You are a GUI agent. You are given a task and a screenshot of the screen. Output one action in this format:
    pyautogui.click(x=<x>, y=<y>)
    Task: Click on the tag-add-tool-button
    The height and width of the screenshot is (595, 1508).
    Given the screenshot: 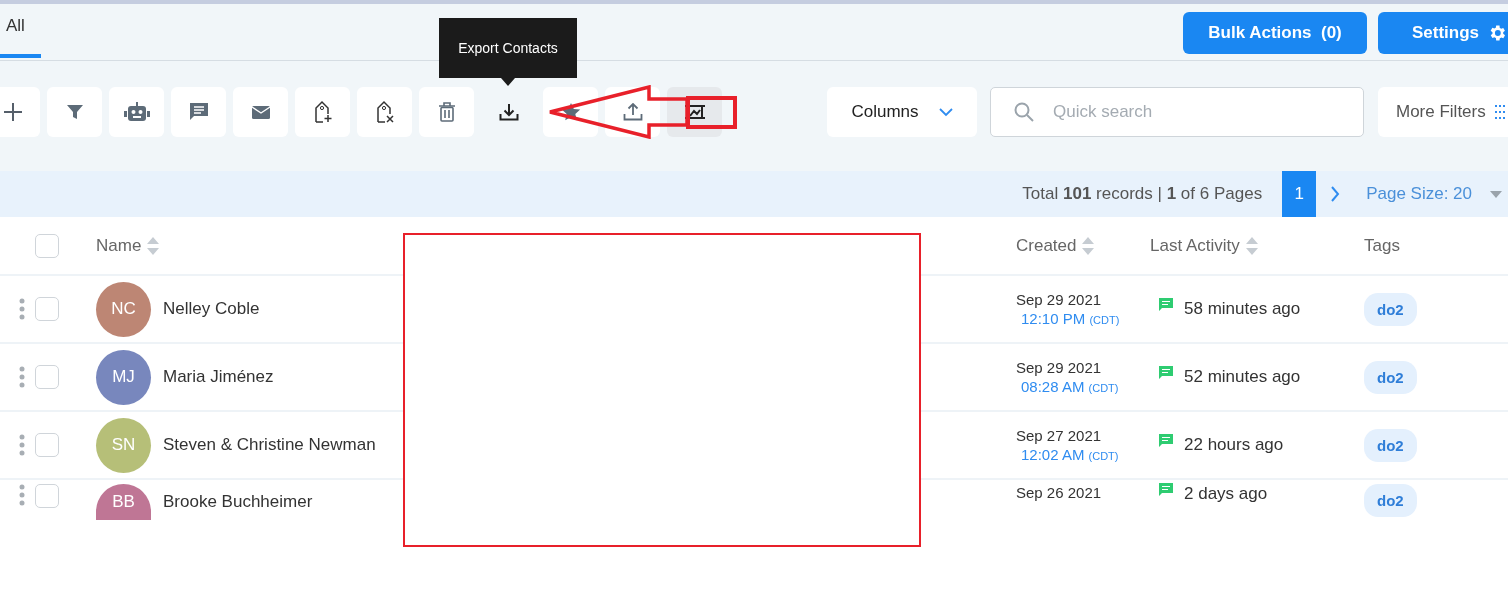 What is the action you would take?
    pyautogui.click(x=322, y=112)
    